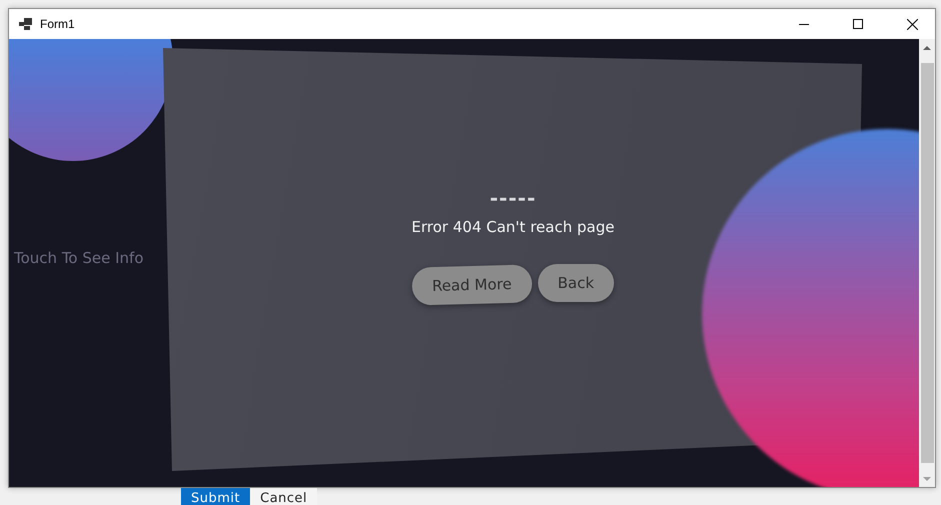 Image resolution: width=941 pixels, height=505 pixels. What do you see at coordinates (284, 496) in the screenshot?
I see `cancel-button: Cancel` at bounding box center [284, 496].